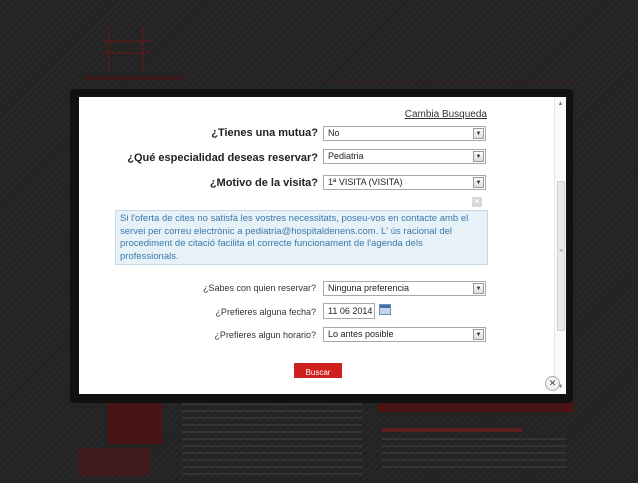 The height and width of the screenshot is (483, 638). Describe the element at coordinates (560, 104) in the screenshot. I see `scroll-up-icon: ▲` at that location.